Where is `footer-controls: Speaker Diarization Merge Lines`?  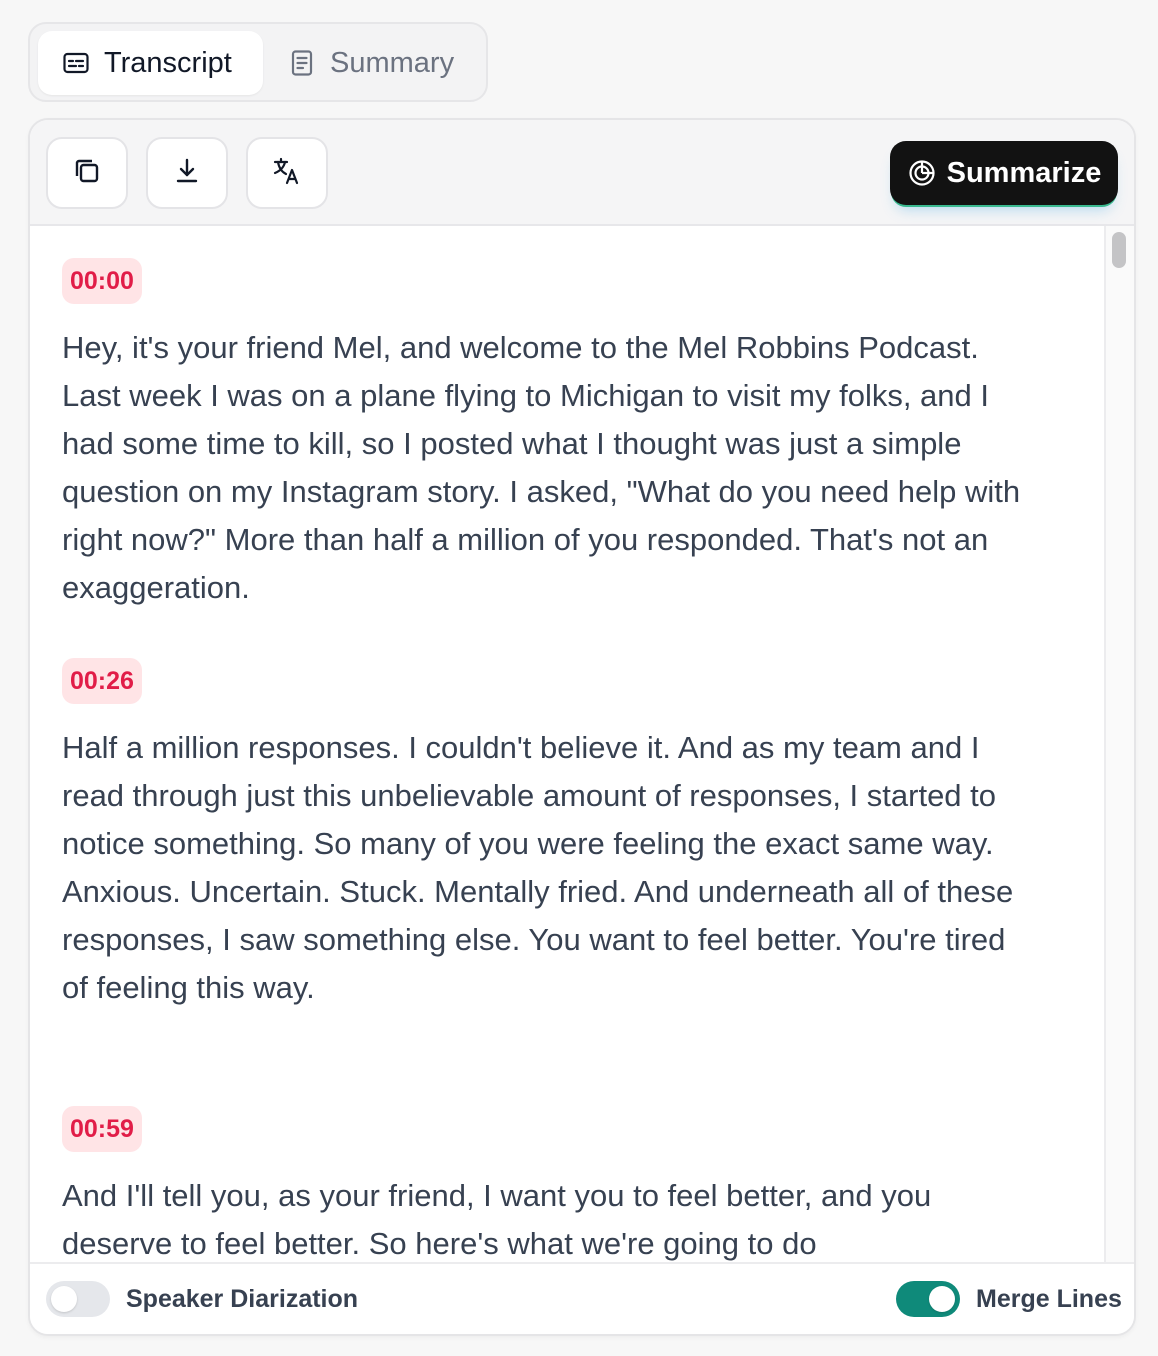 footer-controls: Speaker Diarization Merge Lines is located at coordinates (582, 1298).